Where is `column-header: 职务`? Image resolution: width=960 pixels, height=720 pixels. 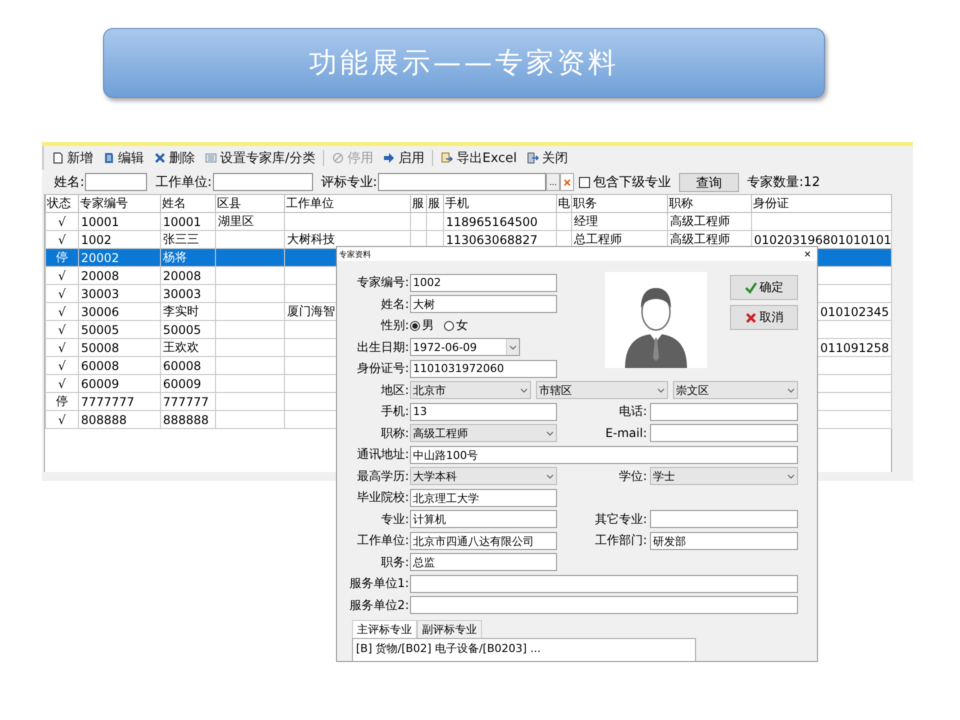 column-header: 职务 is located at coordinates (620, 203).